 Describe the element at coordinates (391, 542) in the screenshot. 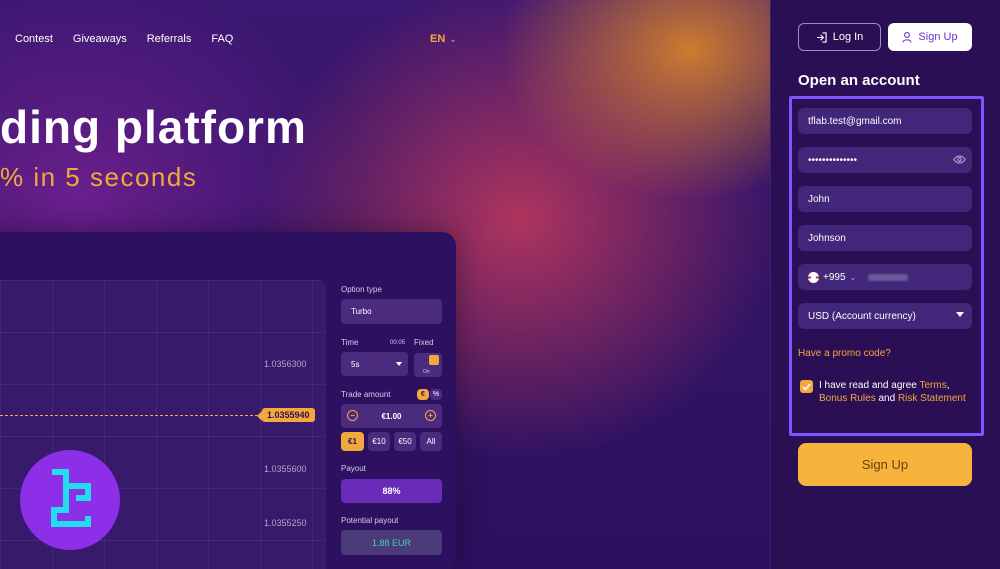

I see `potential-payout-value: 1.88 EUR` at that location.